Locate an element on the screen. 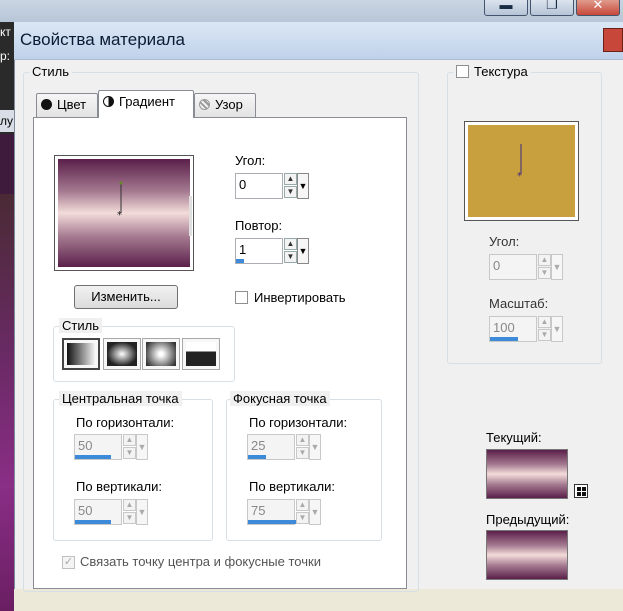 The width and height of the screenshot is (623, 611). center-horizontal-down-icon: ▼ is located at coordinates (129, 453).